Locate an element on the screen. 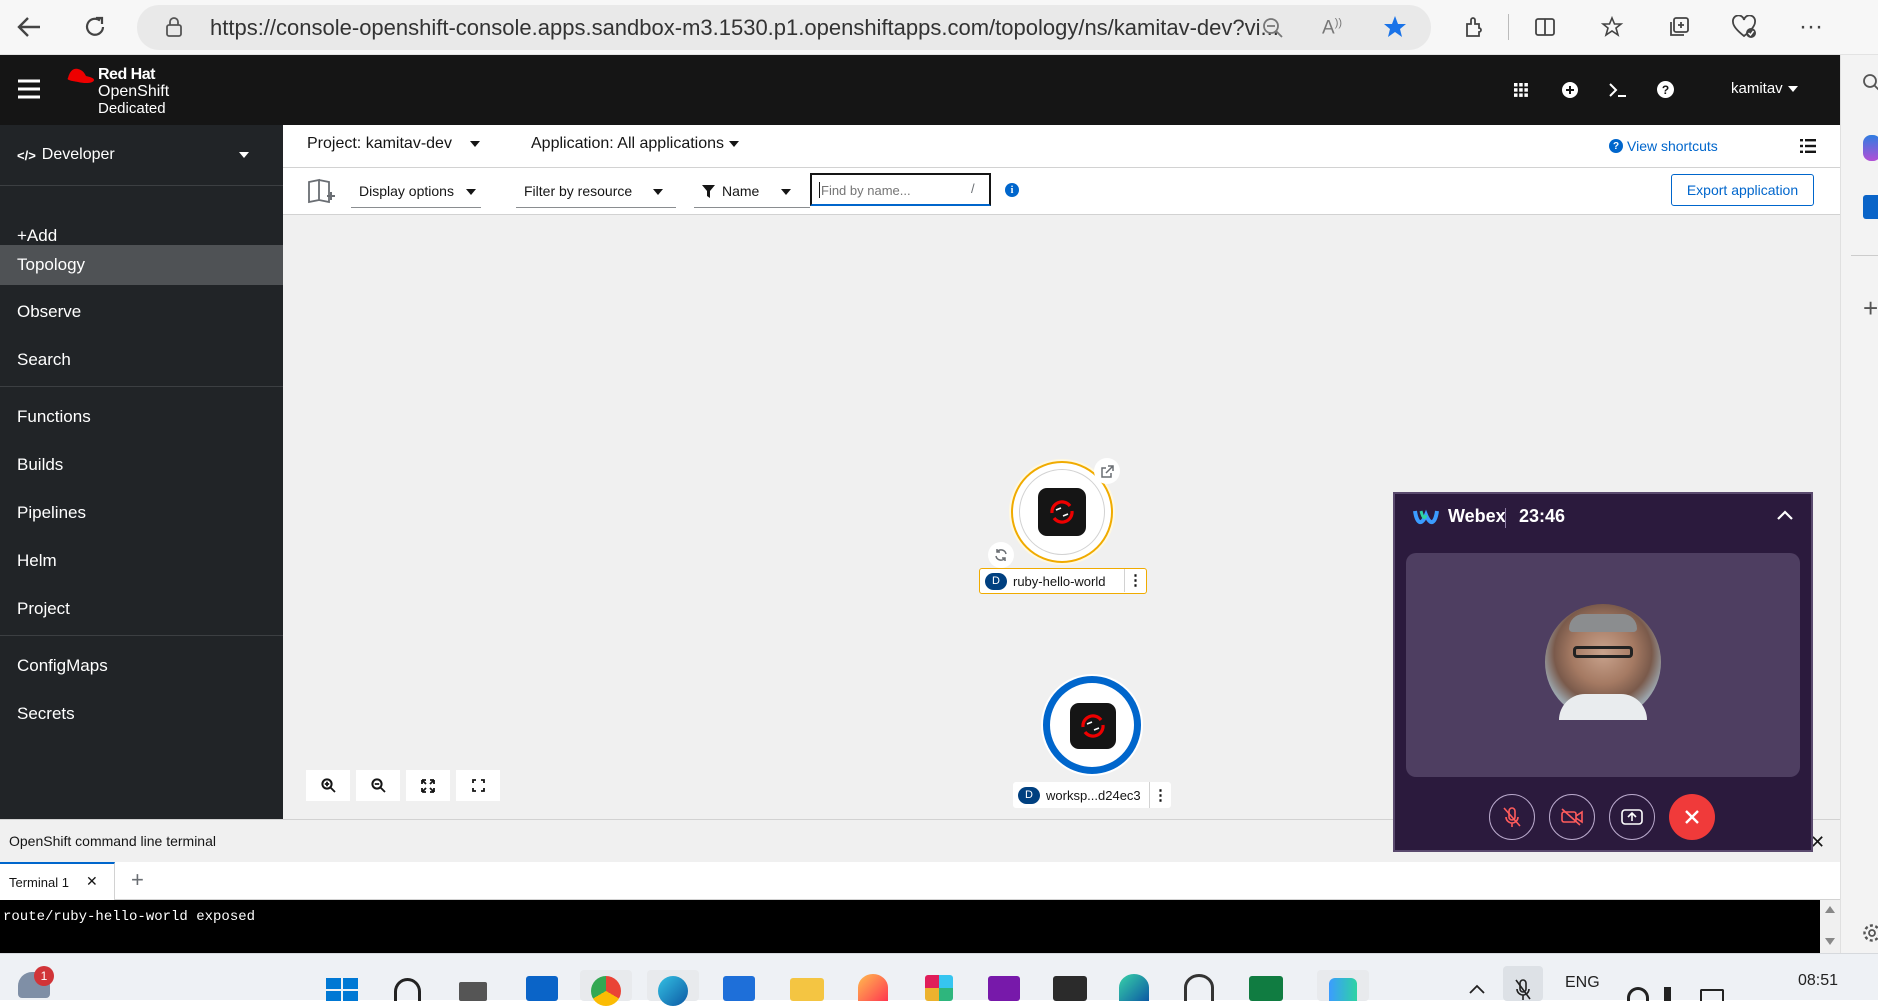 The image size is (1878, 1006). wifi-icon is located at coordinates (1638, 994).